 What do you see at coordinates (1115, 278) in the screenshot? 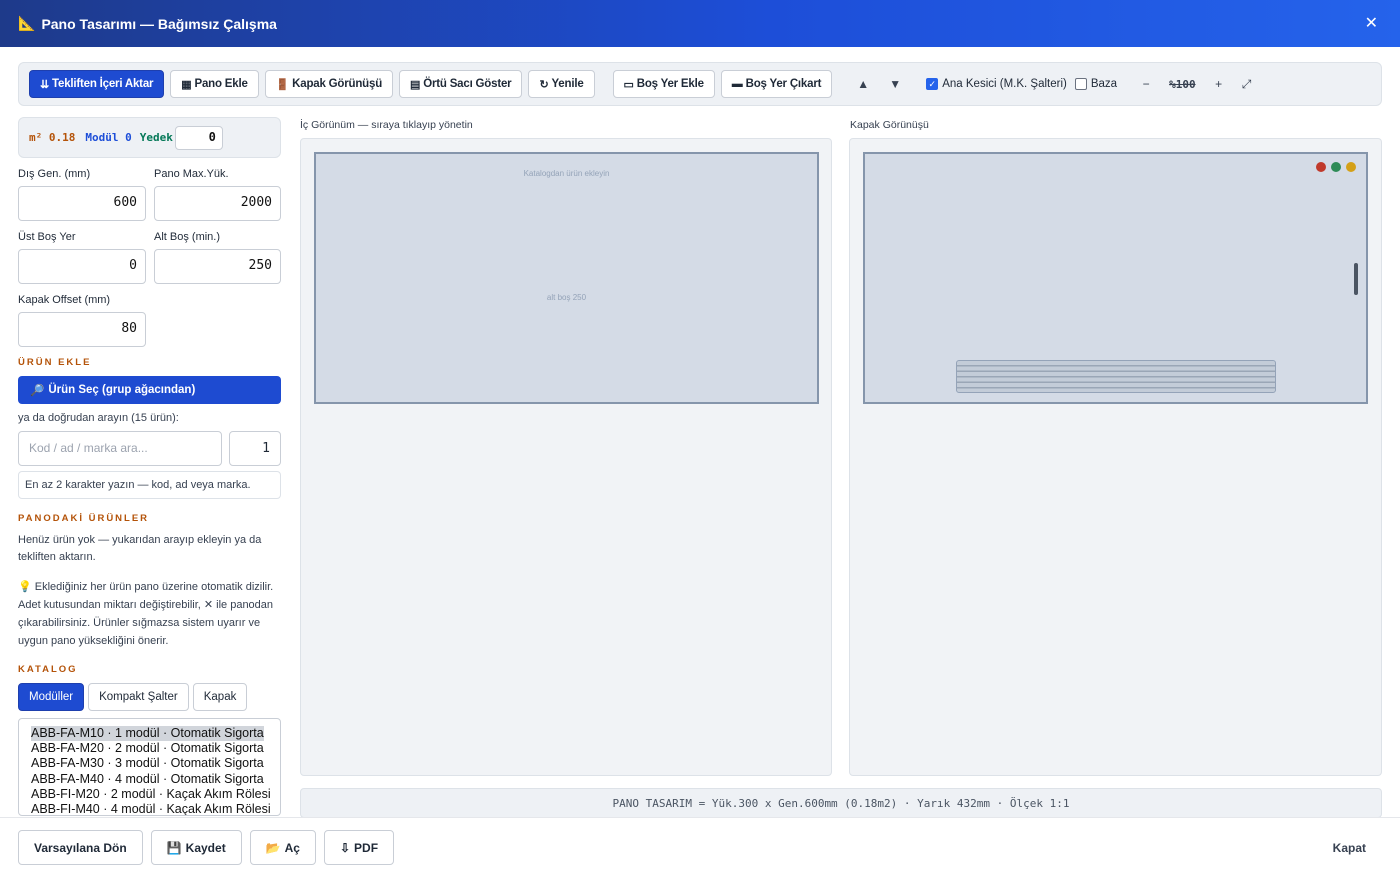
I see `cover-board` at bounding box center [1115, 278].